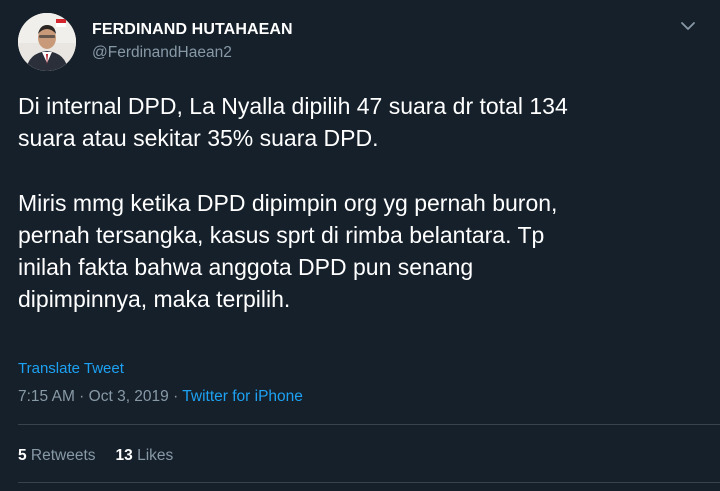 The image size is (720, 491). Describe the element at coordinates (129, 396) in the screenshot. I see `tweet-date: Oct 3, 2019` at that location.